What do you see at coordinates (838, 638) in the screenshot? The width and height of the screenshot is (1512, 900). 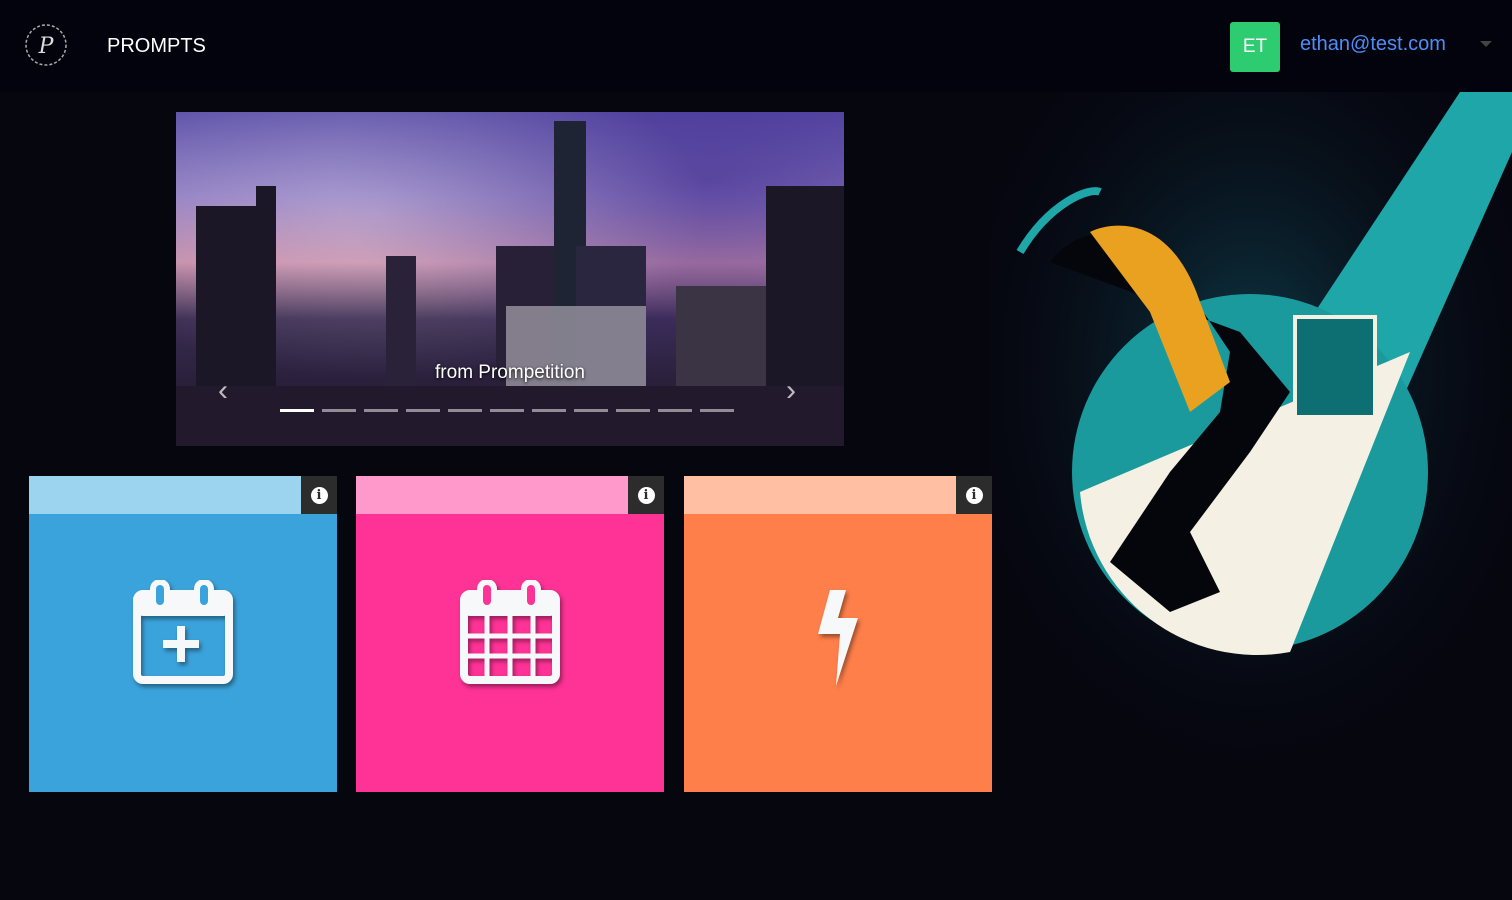 I see `lightning-icon` at bounding box center [838, 638].